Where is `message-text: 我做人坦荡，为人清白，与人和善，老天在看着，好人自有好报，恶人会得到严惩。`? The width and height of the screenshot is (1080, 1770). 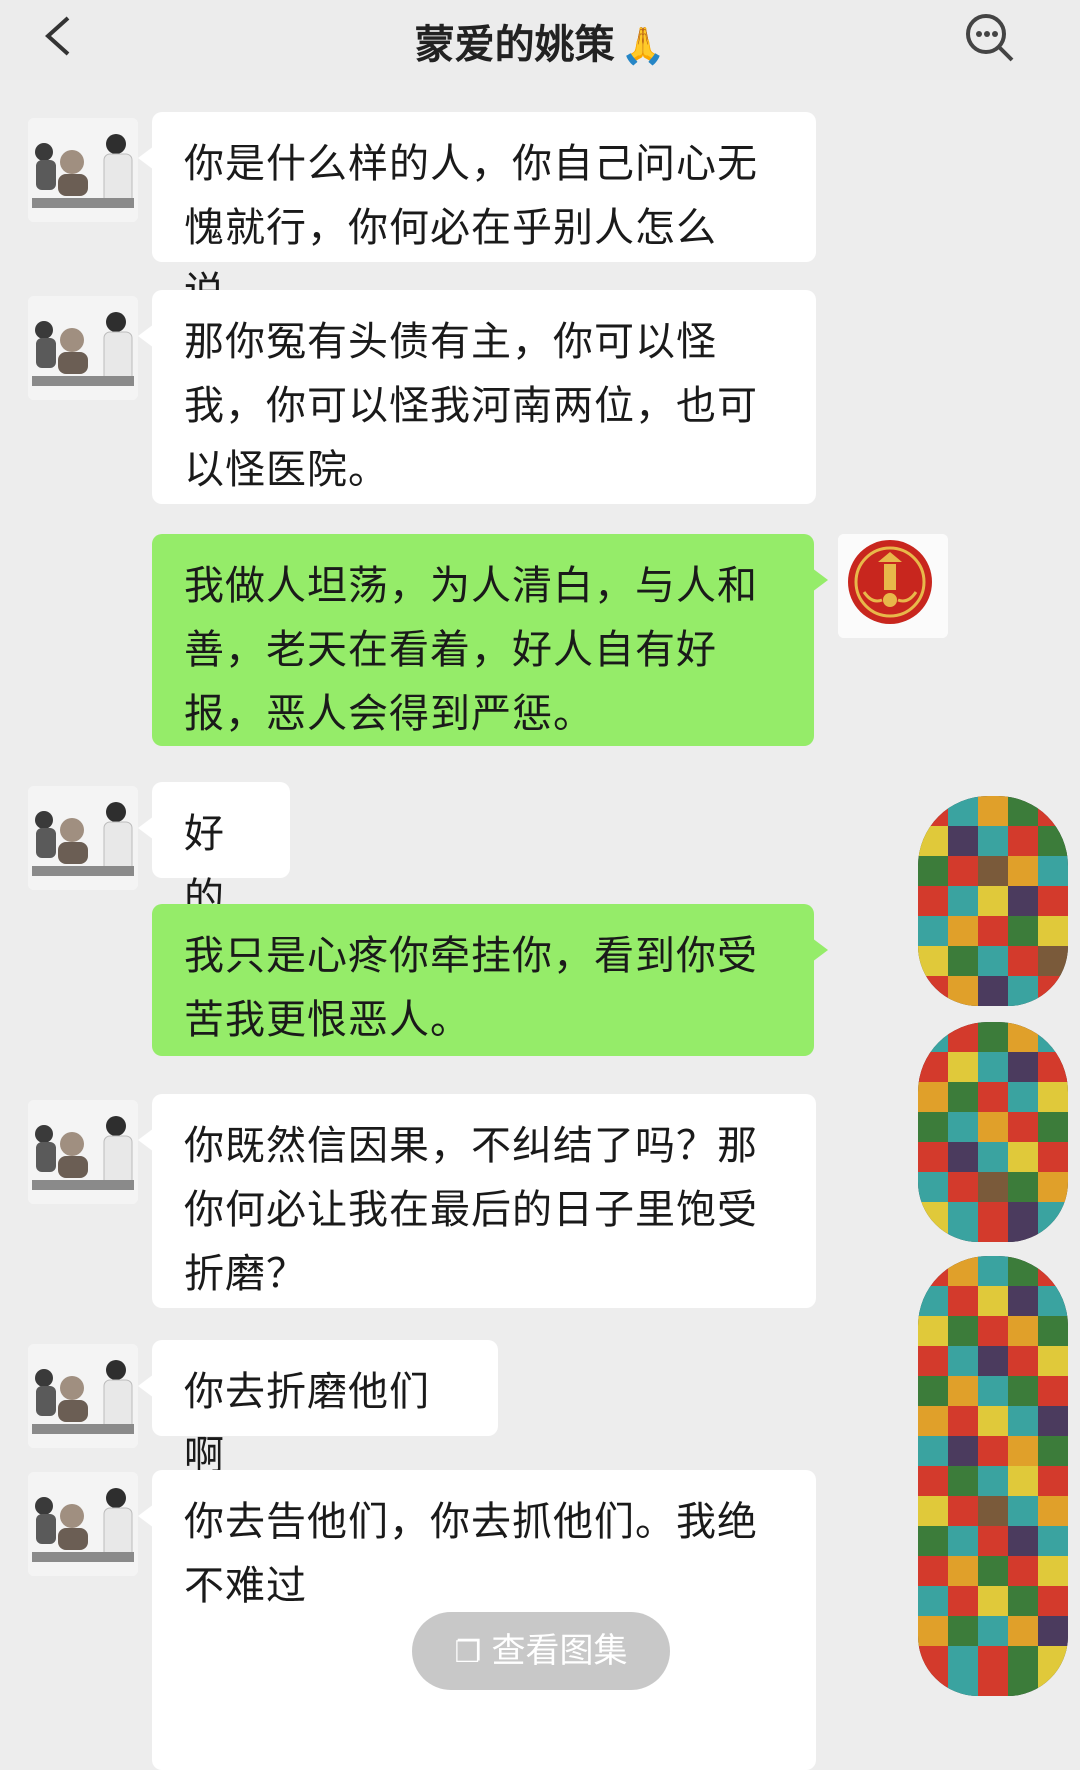
message-text: 我做人坦荡，为人清白，与人和善，老天在看着，好人自有好报，恶人会得到严惩。 is located at coordinates (471, 650).